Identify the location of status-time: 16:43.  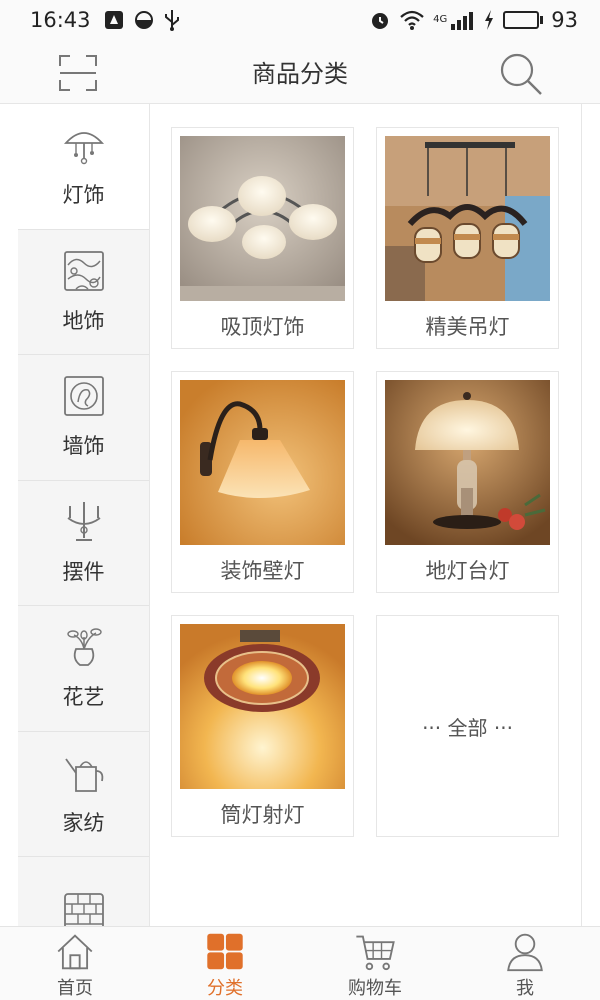
(60, 20).